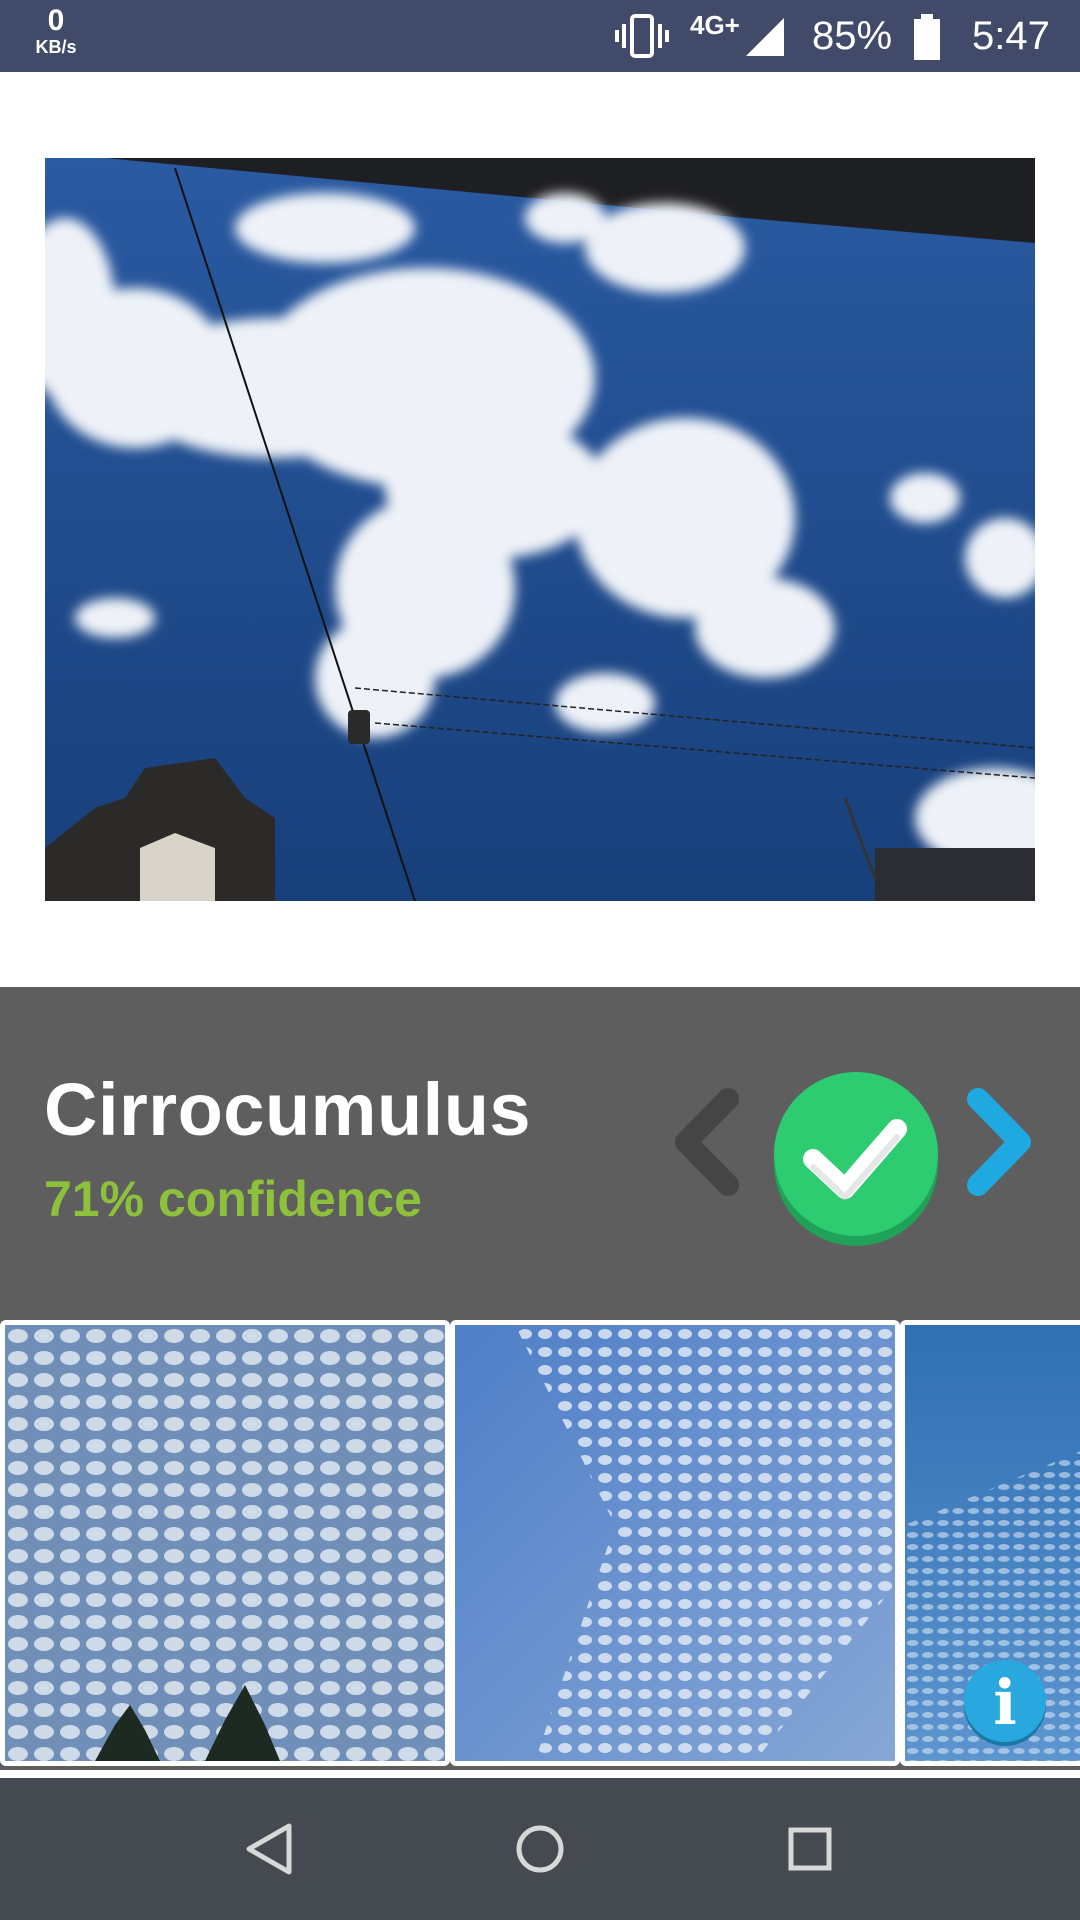 The image size is (1080, 1920). I want to click on checkmark-icon, so click(856, 1159).